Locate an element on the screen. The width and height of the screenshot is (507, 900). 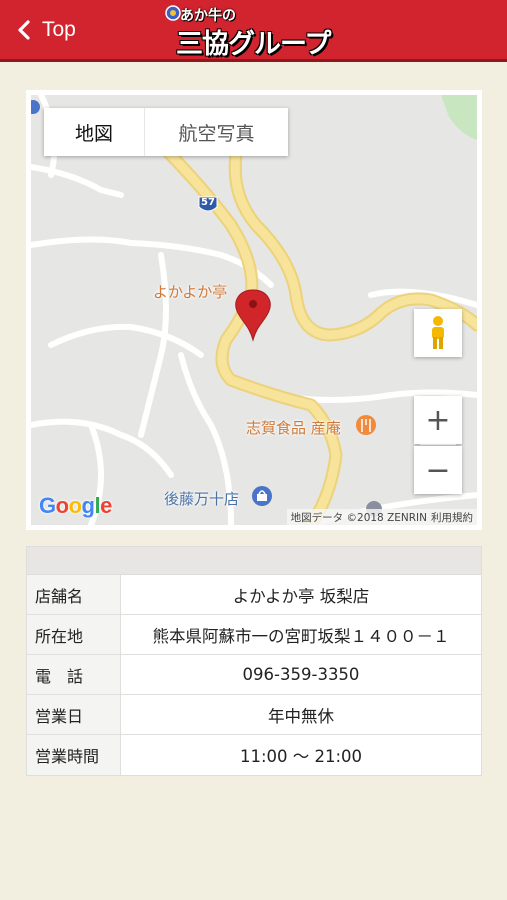
row-value: 熊本県阿蘇市一の宮町坂梨１４００－１ is located at coordinates (301, 636).